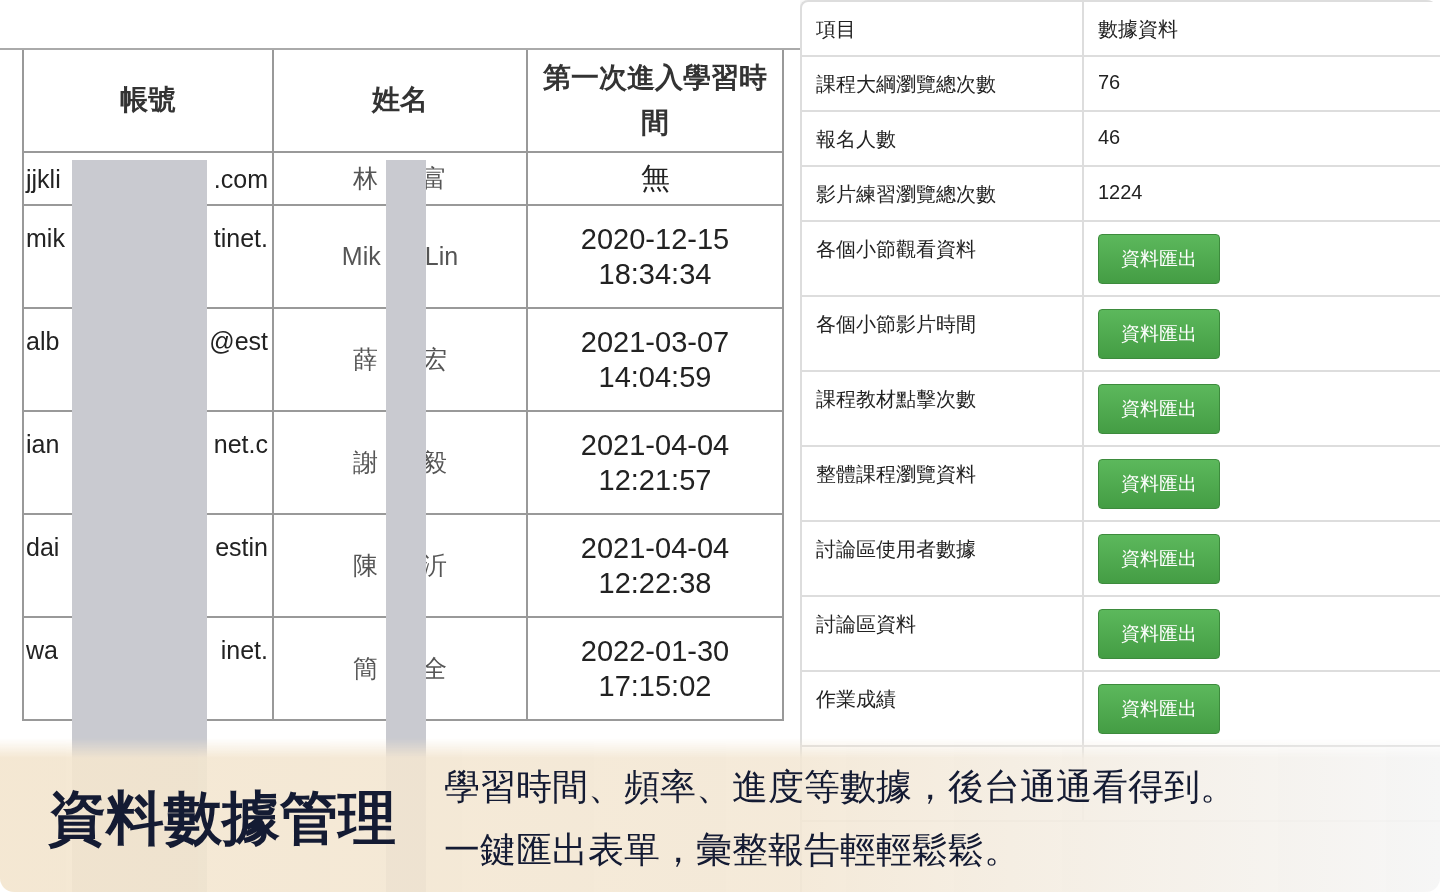 The image size is (1440, 892). Describe the element at coordinates (656, 360) in the screenshot. I see `table-cell: 2021-03-07 14:04:59` at that location.